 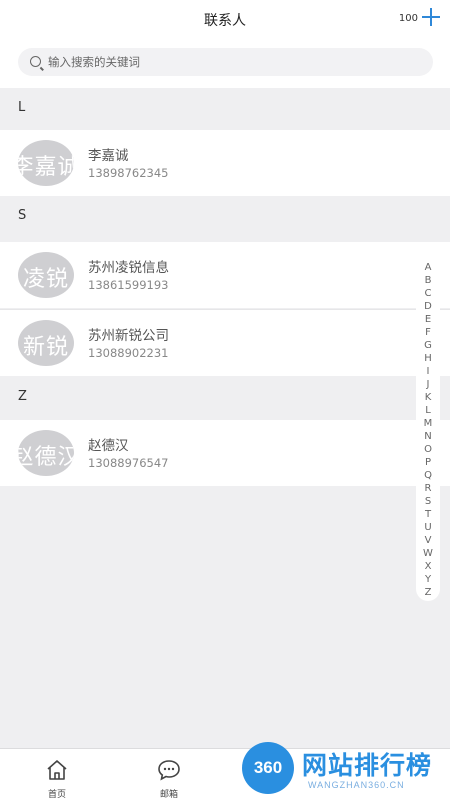 I want to click on index-letter-d: D, so click(x=428, y=306).